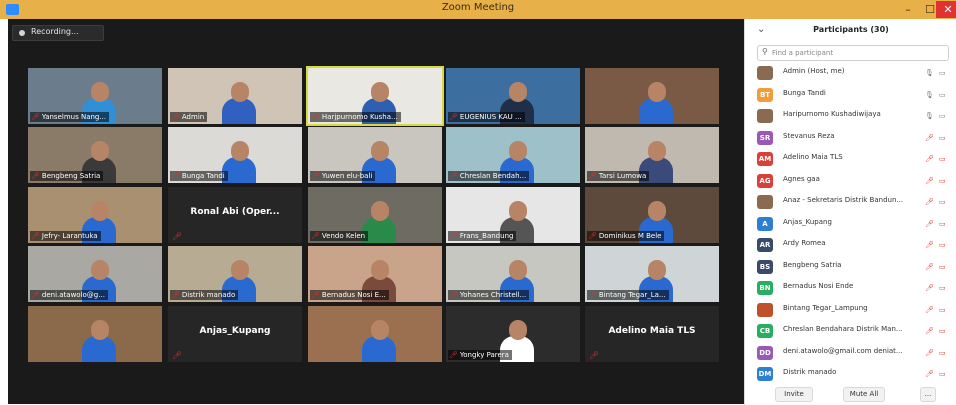 The image size is (956, 405). What do you see at coordinates (375, 155) in the screenshot?
I see `video-tile: 🎤︎ Yuwen elu-bali` at bounding box center [375, 155].